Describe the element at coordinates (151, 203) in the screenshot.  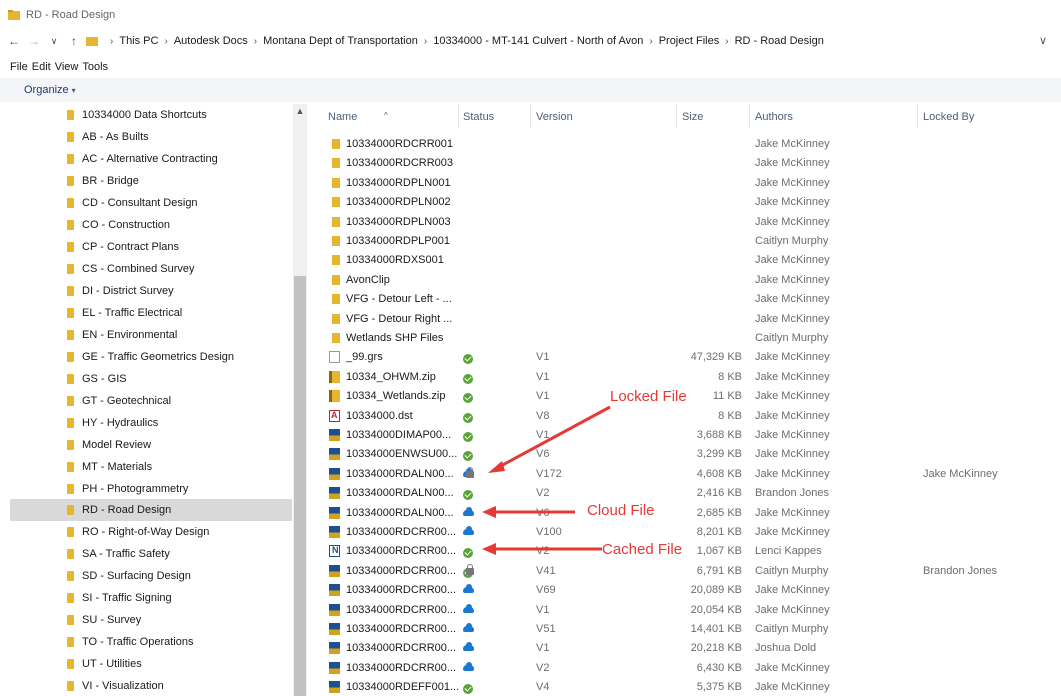
I see `nav-folder-item: CD - Consultant Design` at that location.